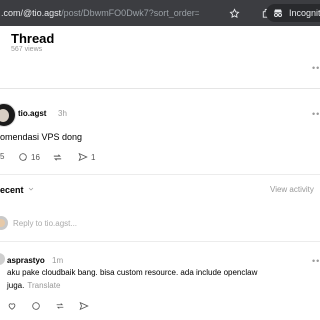 Image resolution: width=320 pixels, height=320 pixels. What do you see at coordinates (27, 49) in the screenshot?
I see `views-count: 567 views` at bounding box center [27, 49].